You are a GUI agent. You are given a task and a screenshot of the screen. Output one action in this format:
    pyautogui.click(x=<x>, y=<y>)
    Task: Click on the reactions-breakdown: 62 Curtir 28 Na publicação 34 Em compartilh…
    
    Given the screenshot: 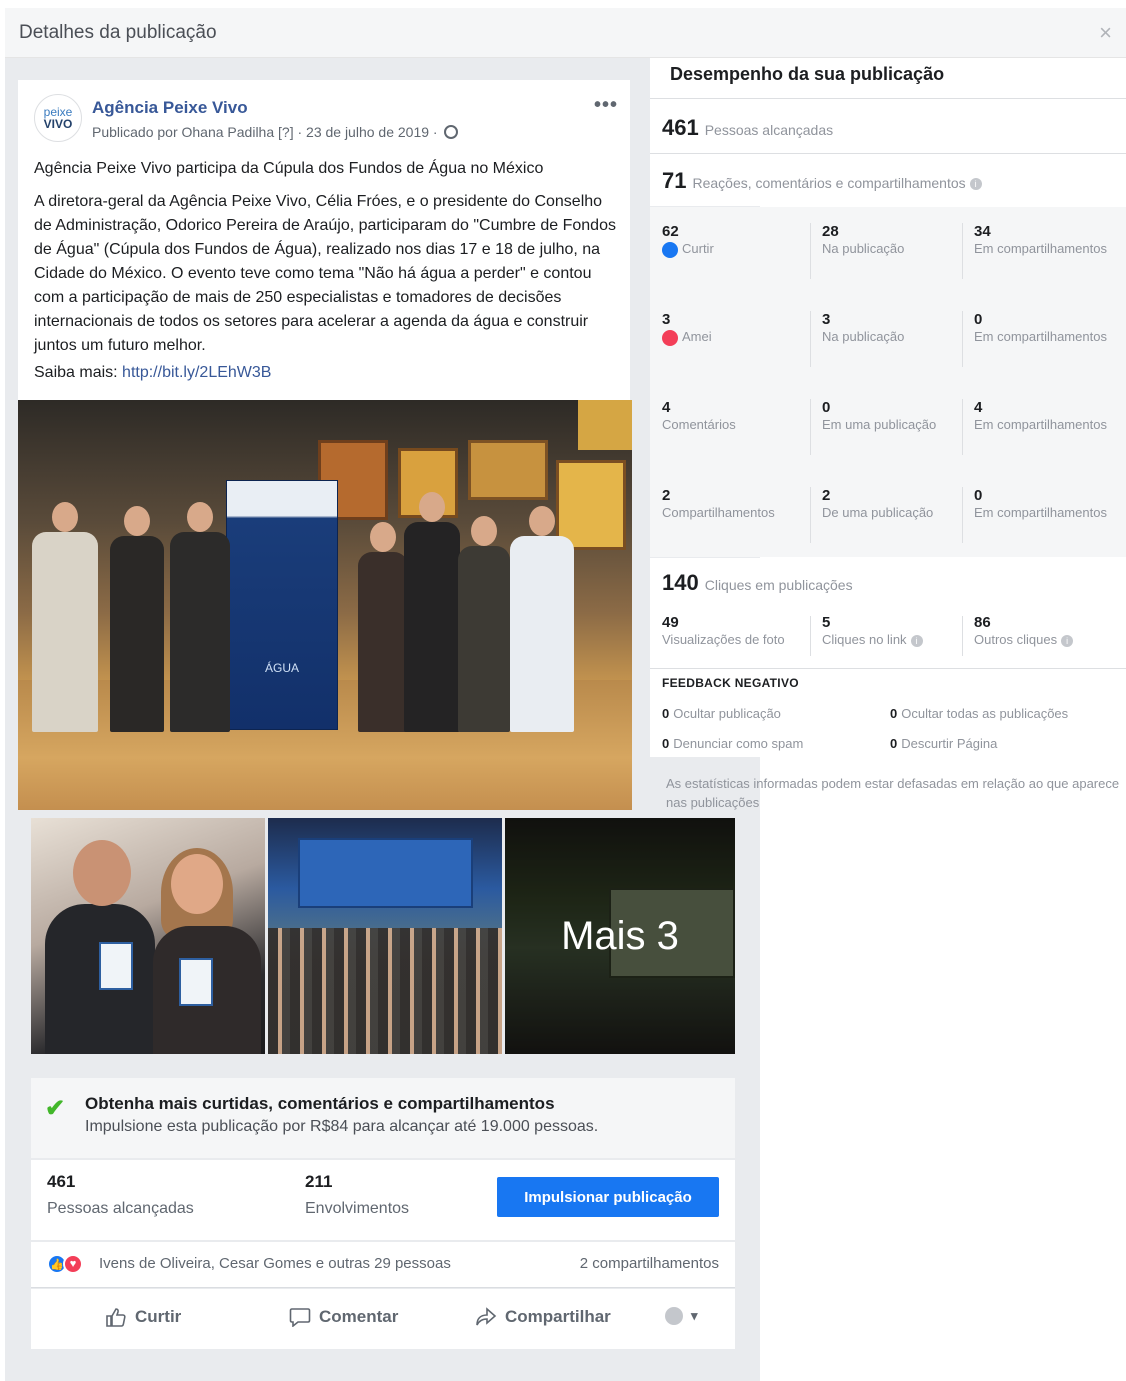 What is the action you would take?
    pyautogui.click(x=888, y=382)
    